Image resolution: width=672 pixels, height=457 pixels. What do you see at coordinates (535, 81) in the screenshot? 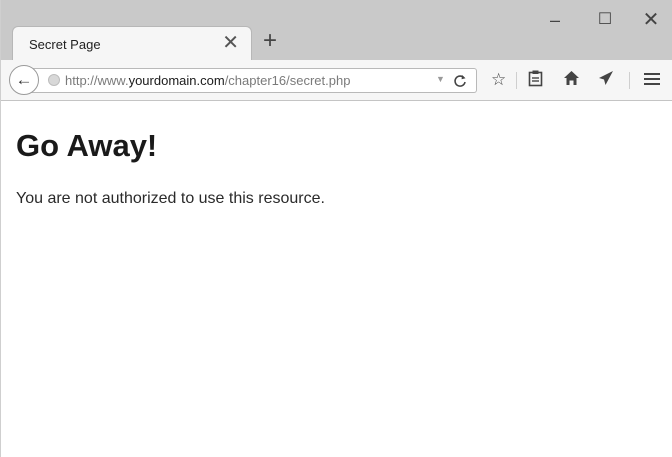
I see `clipboard-icon` at bounding box center [535, 81].